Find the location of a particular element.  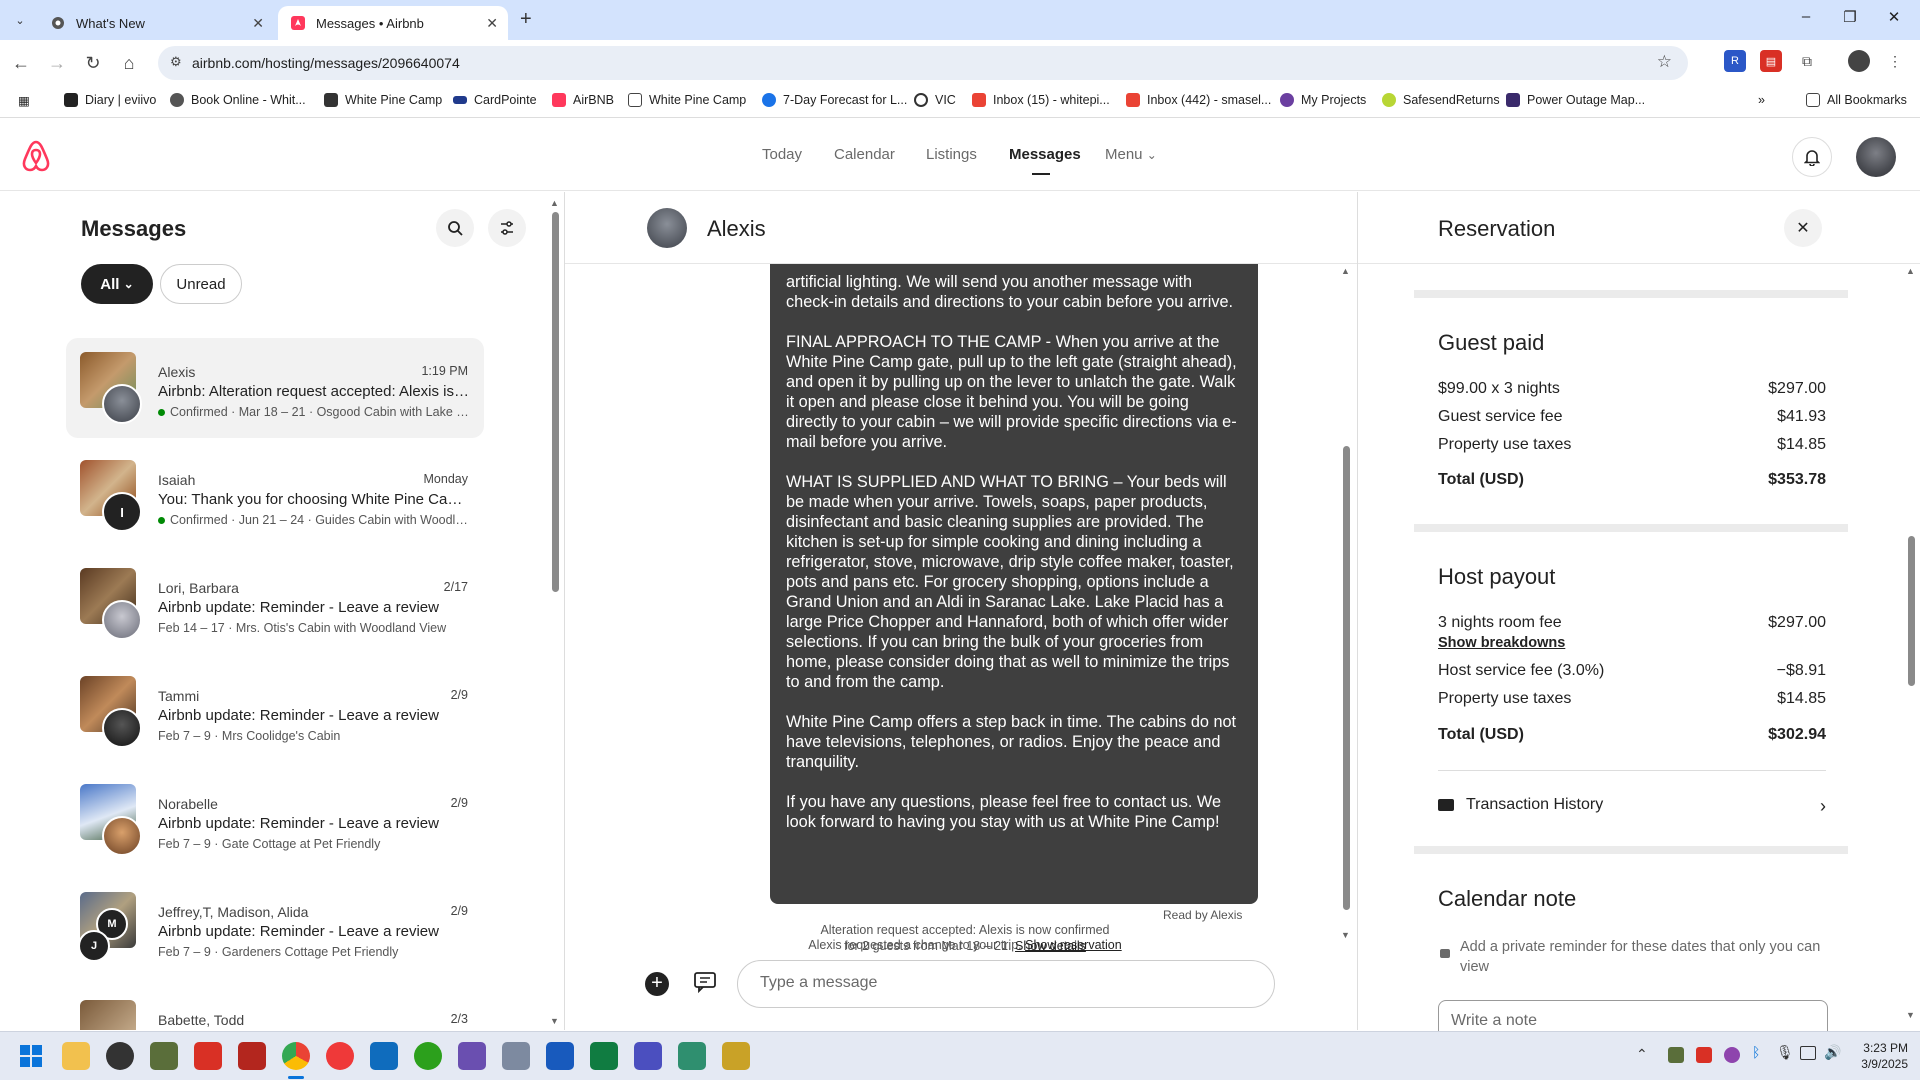

excel-icon is located at coordinates (604, 1056).